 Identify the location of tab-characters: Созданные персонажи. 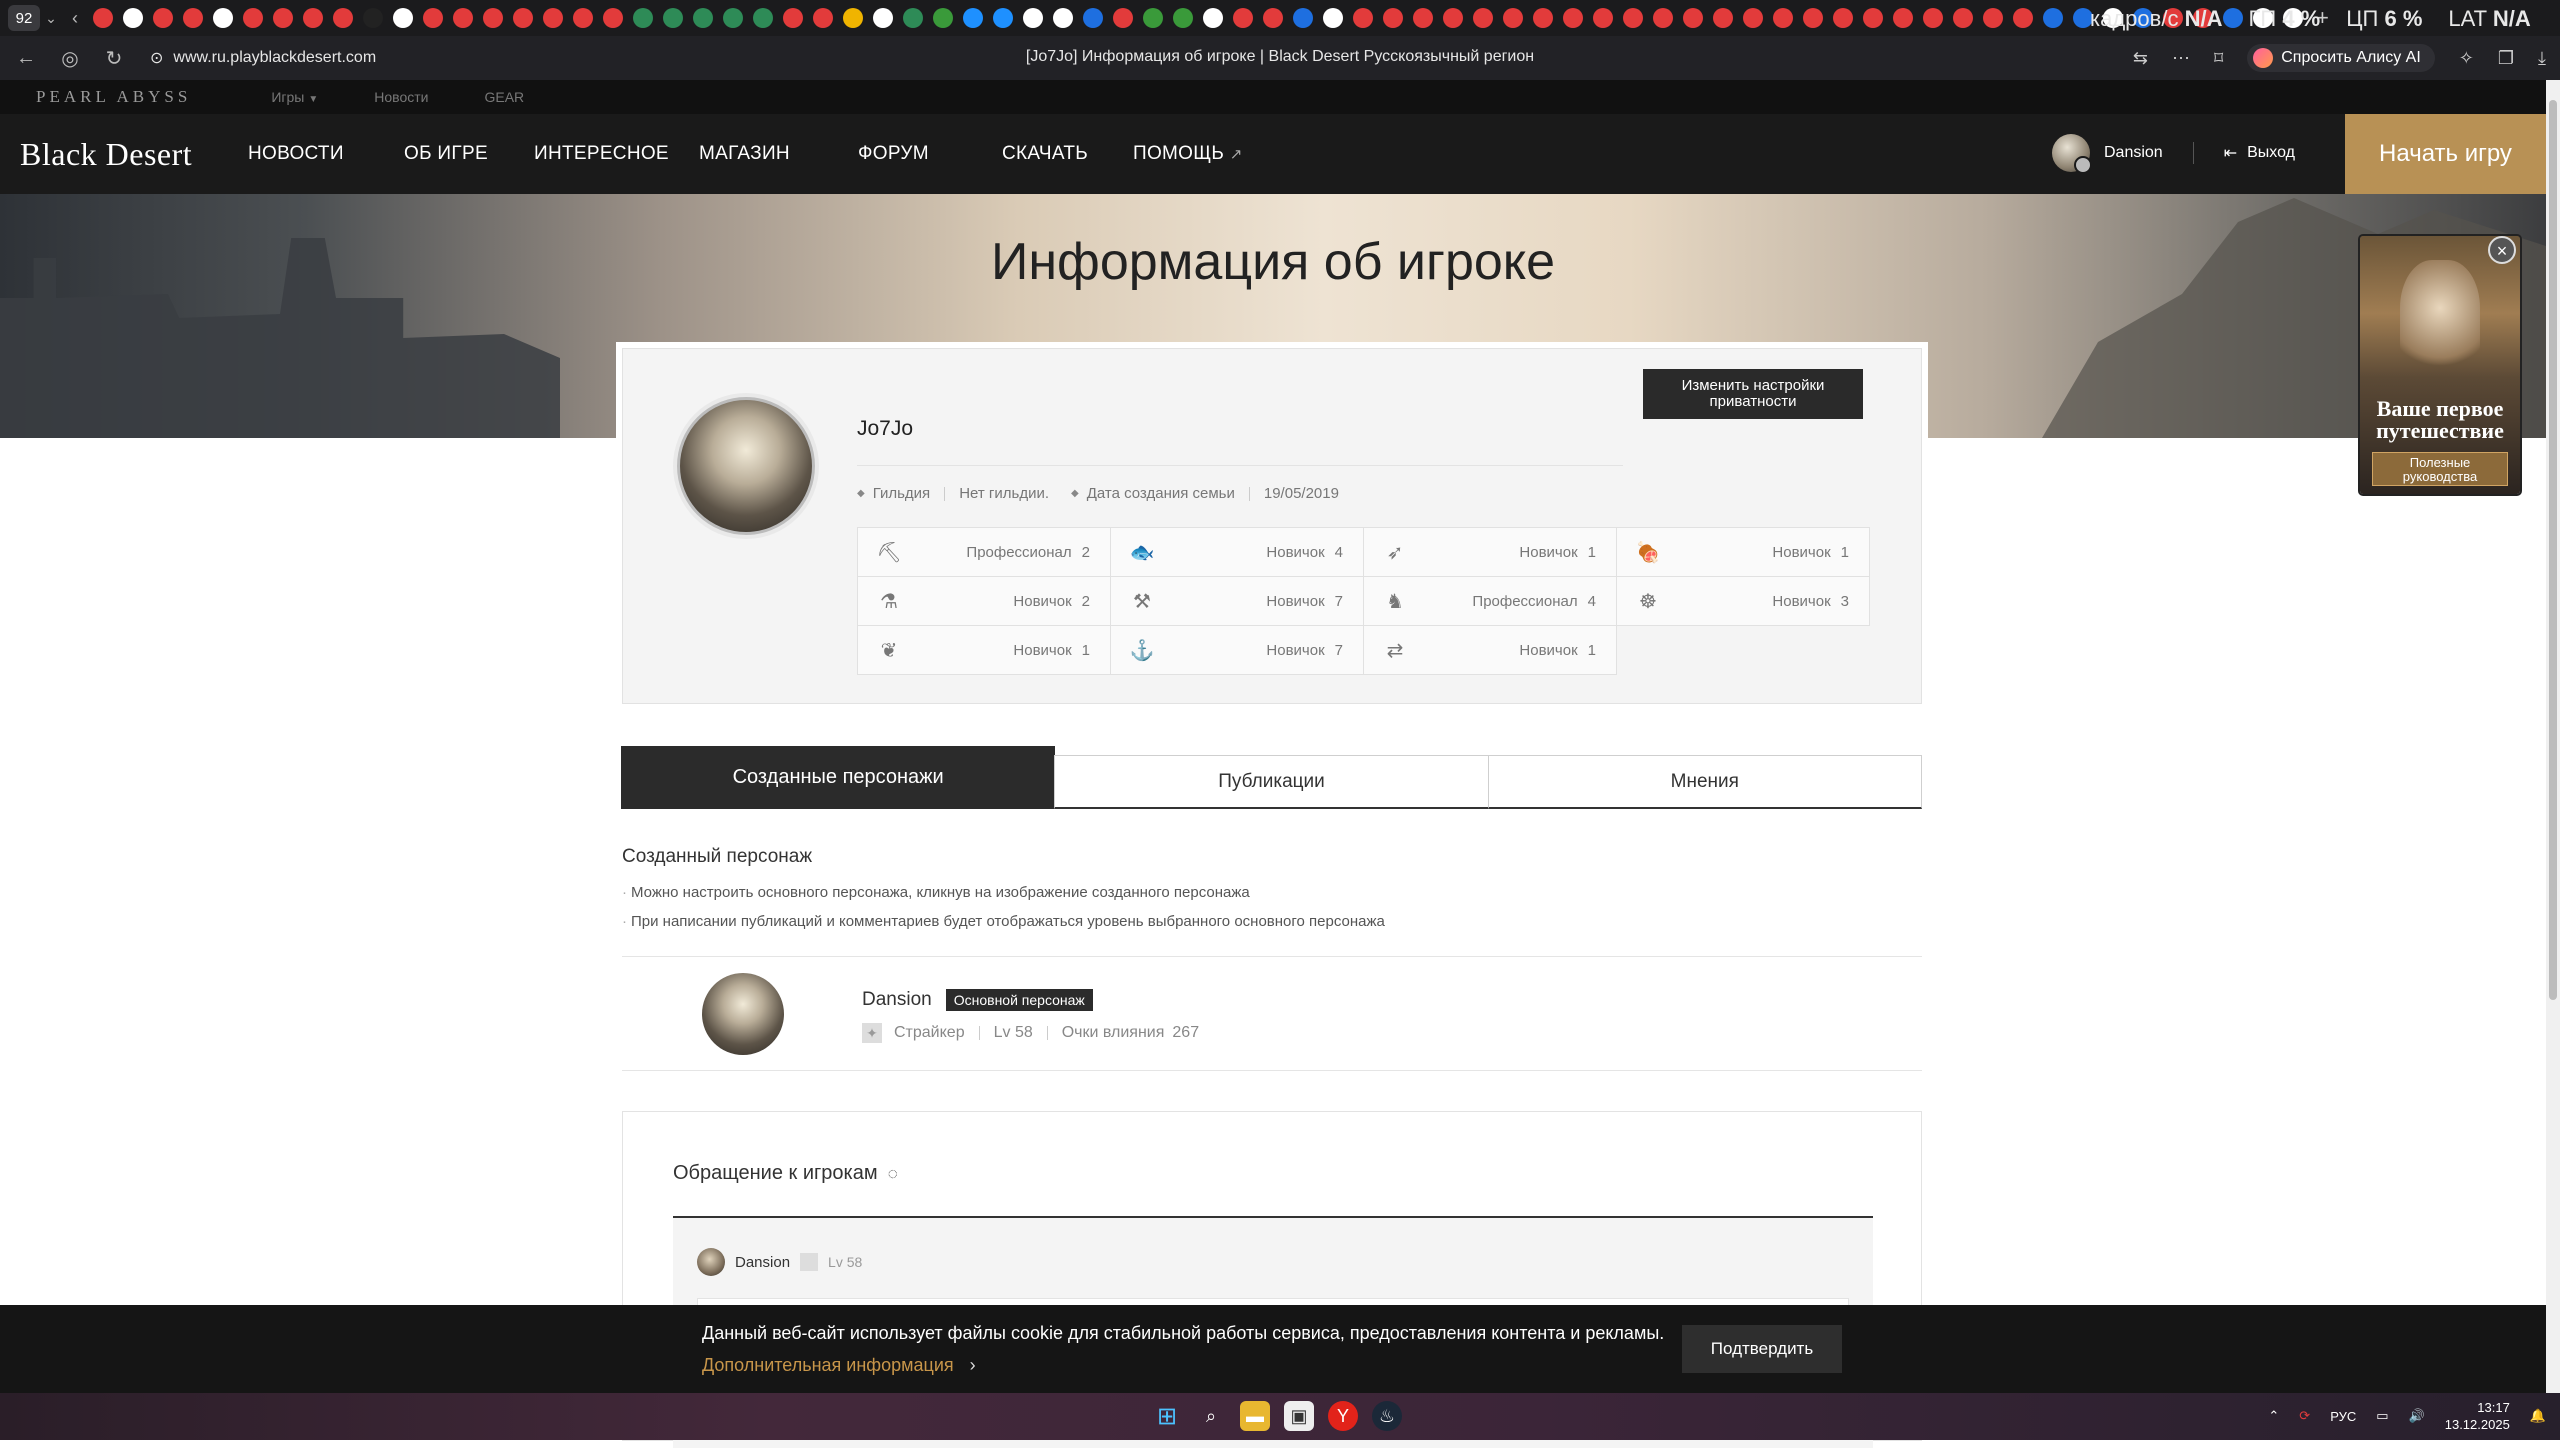
(838, 777).